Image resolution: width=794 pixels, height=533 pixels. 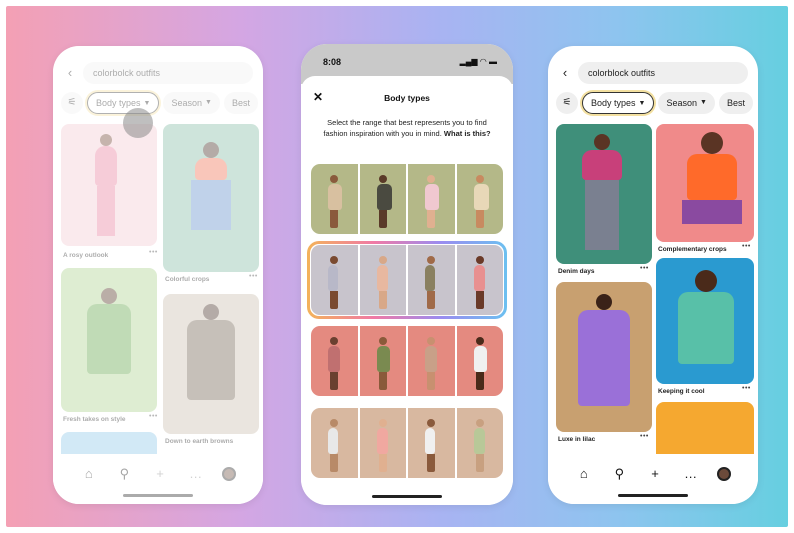 What do you see at coordinates (187, 279) in the screenshot?
I see `pin-caption: Colorful crops` at bounding box center [187, 279].